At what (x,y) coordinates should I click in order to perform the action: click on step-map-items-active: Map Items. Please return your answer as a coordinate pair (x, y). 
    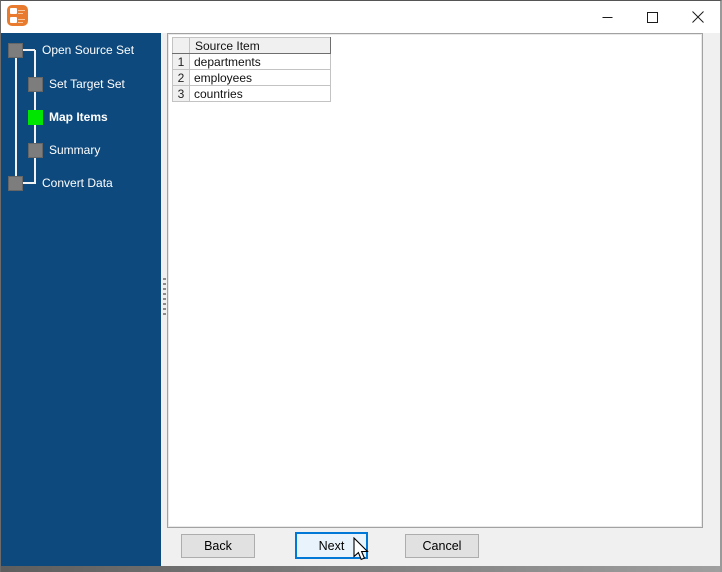
    Looking at the image, I should click on (68, 117).